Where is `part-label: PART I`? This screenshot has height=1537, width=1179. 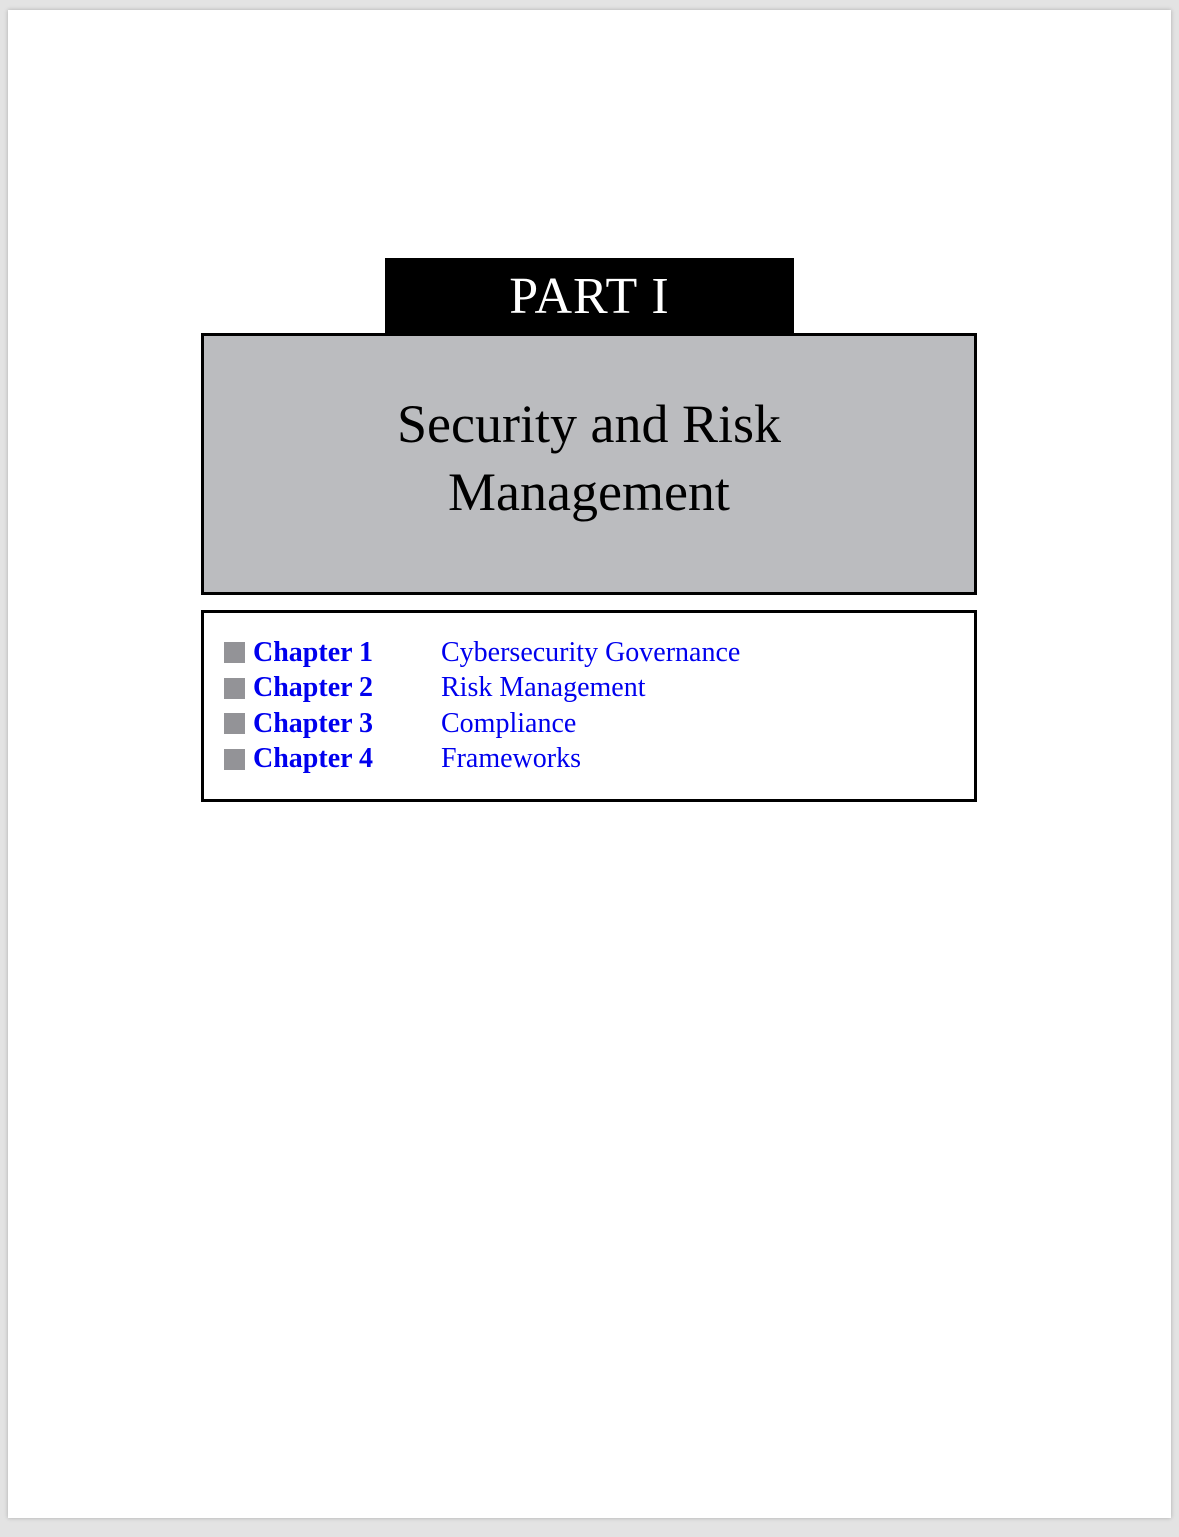
part-label: PART I is located at coordinates (589, 296).